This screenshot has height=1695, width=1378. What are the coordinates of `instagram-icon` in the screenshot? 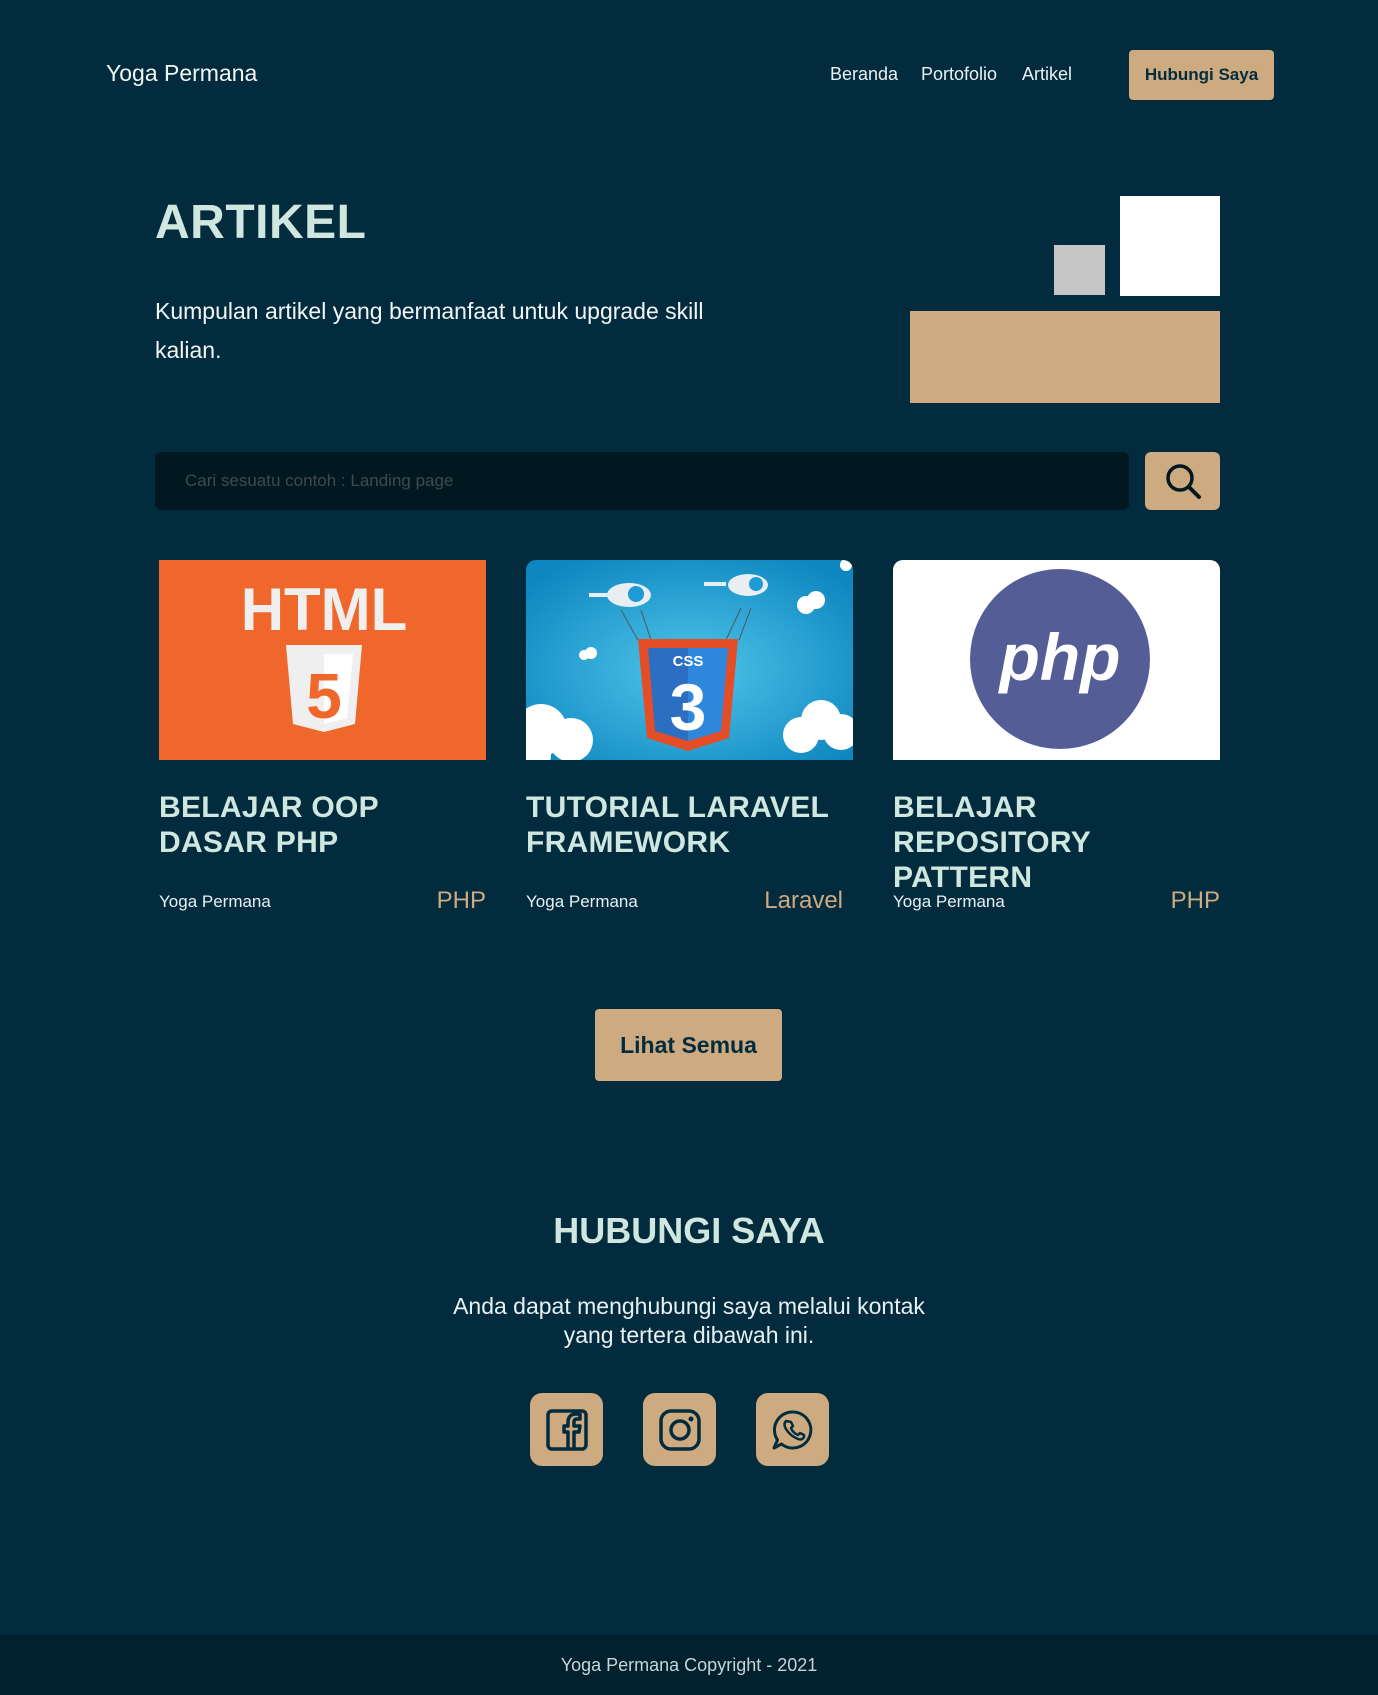 It's located at (679, 1429).